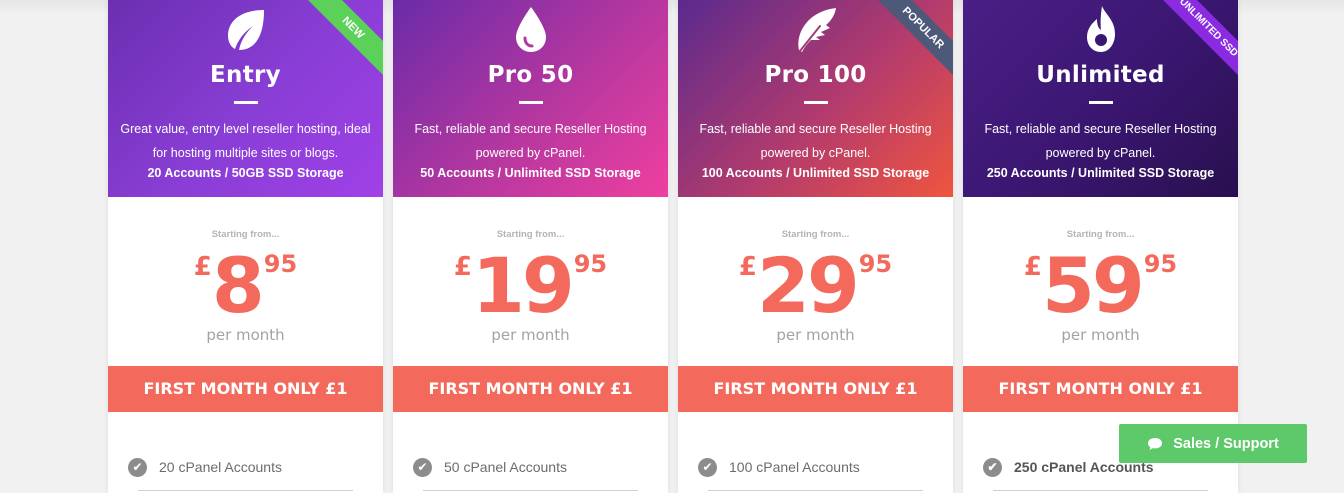  What do you see at coordinates (523, 285) in the screenshot?
I see `price-whole: 19` at bounding box center [523, 285].